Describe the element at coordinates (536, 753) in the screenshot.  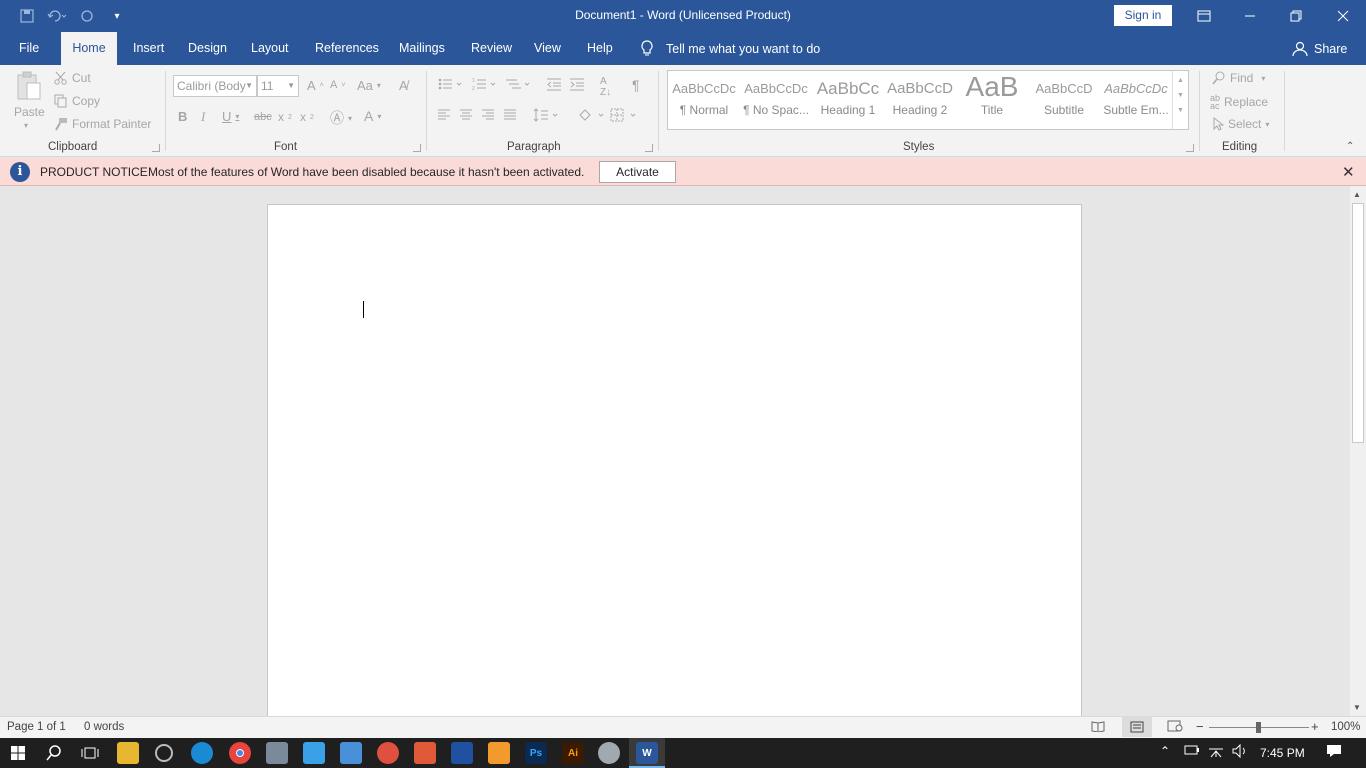
I see `photoshop-icon: Ps` at that location.